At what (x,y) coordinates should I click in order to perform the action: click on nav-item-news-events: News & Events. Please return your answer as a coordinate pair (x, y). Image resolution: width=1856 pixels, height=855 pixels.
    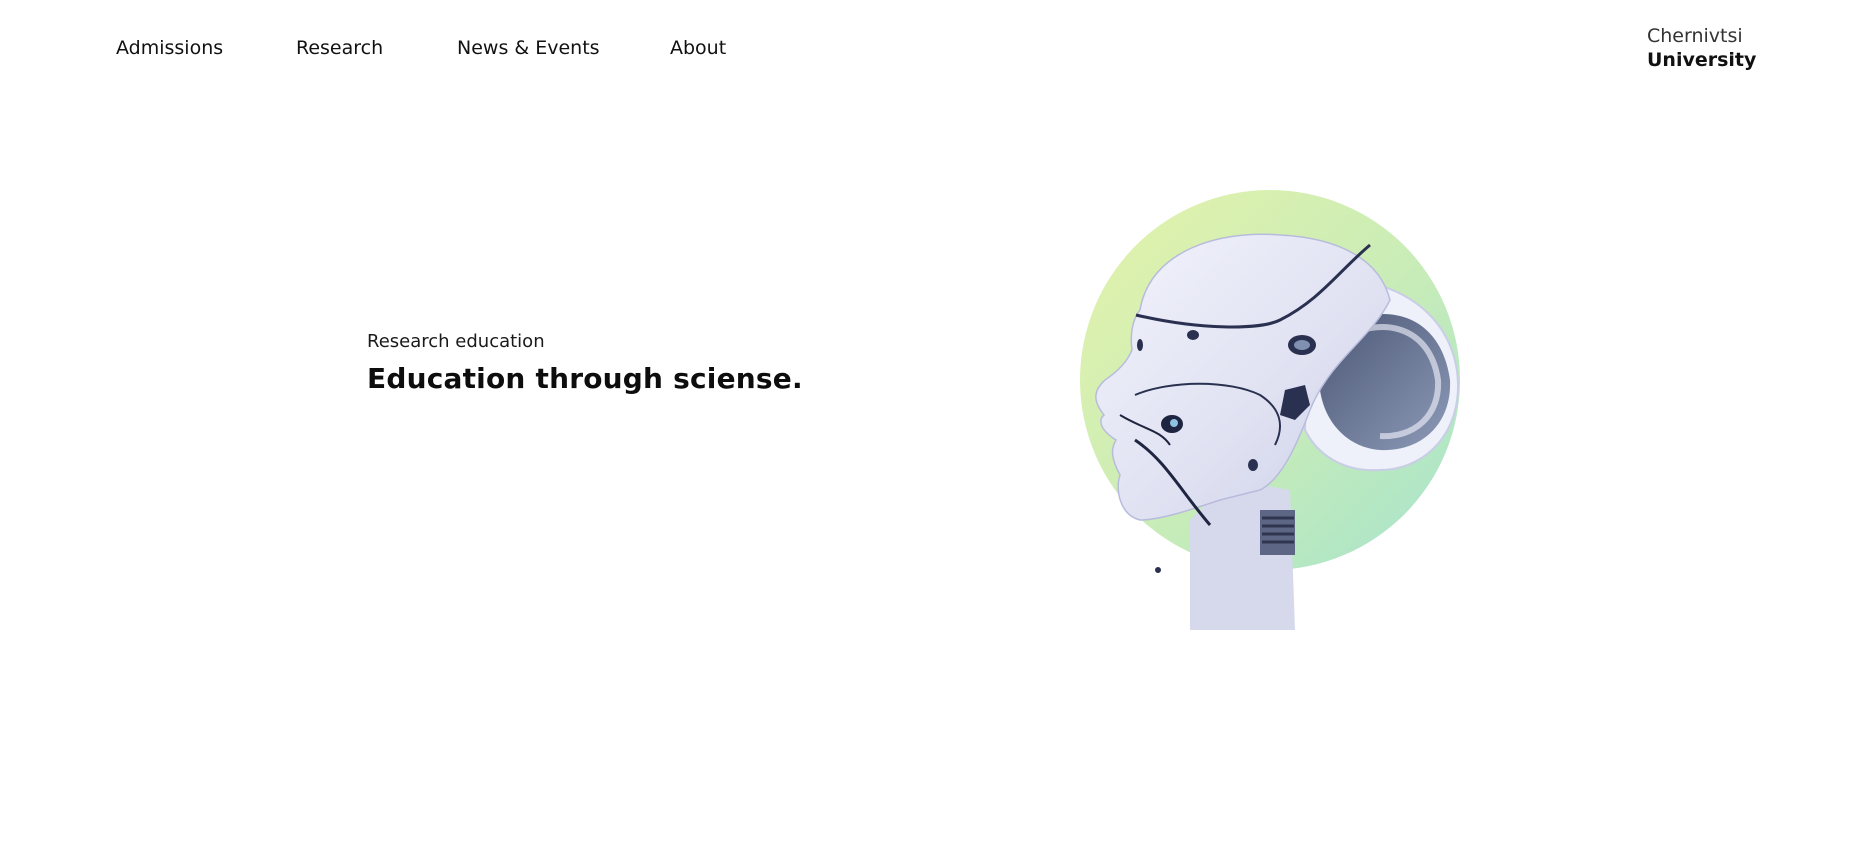
    Looking at the image, I should click on (528, 48).